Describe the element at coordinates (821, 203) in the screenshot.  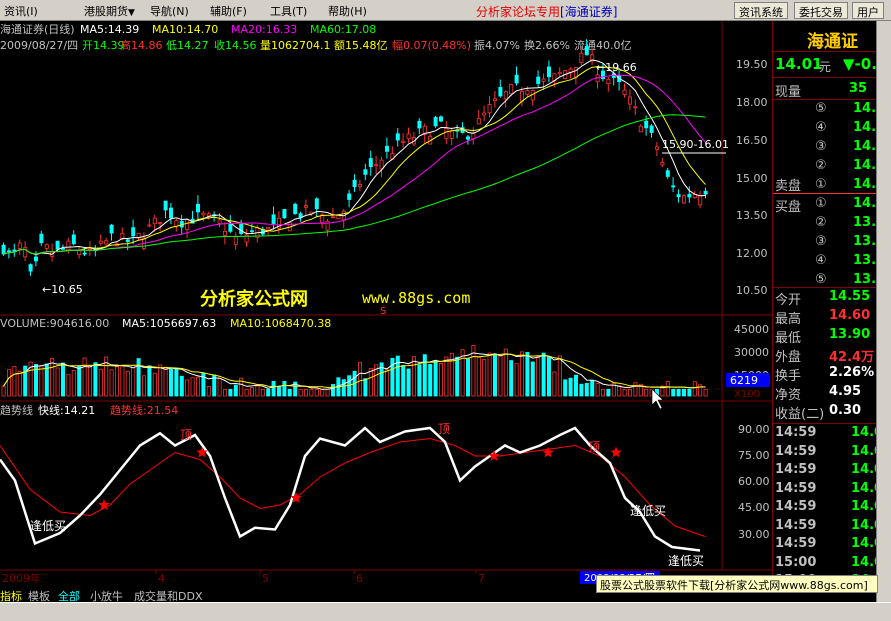
I see `level-index: ①` at that location.